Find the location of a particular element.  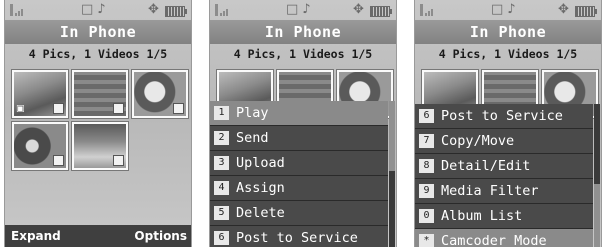

key-badge: * is located at coordinates (426, 240).